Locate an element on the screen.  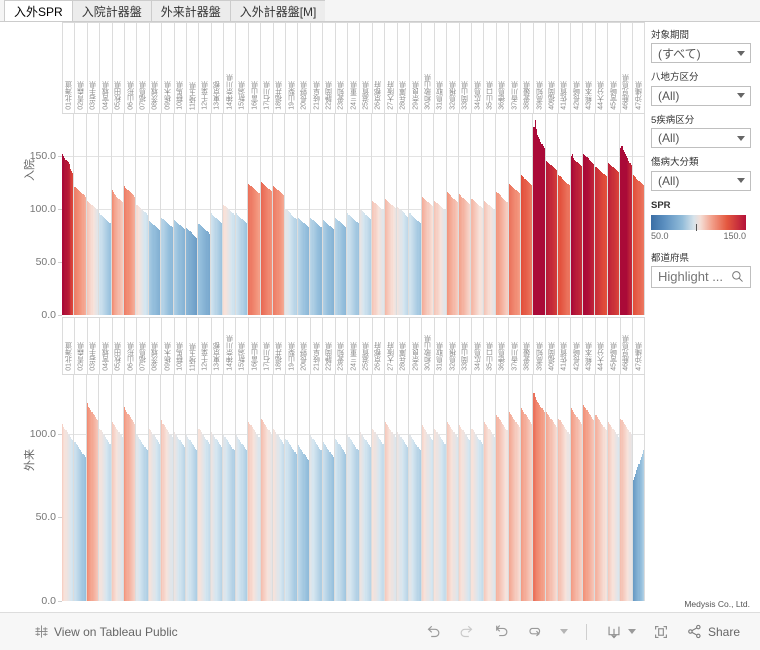
filter-dropdown-taisho-kikan: (すべて) is located at coordinates (701, 53).